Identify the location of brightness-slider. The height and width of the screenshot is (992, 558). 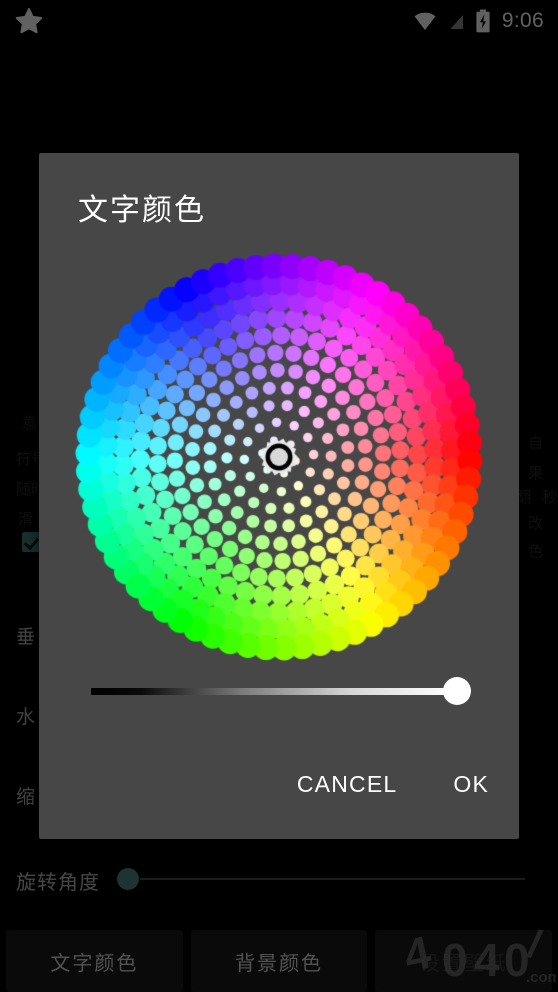
(281, 691).